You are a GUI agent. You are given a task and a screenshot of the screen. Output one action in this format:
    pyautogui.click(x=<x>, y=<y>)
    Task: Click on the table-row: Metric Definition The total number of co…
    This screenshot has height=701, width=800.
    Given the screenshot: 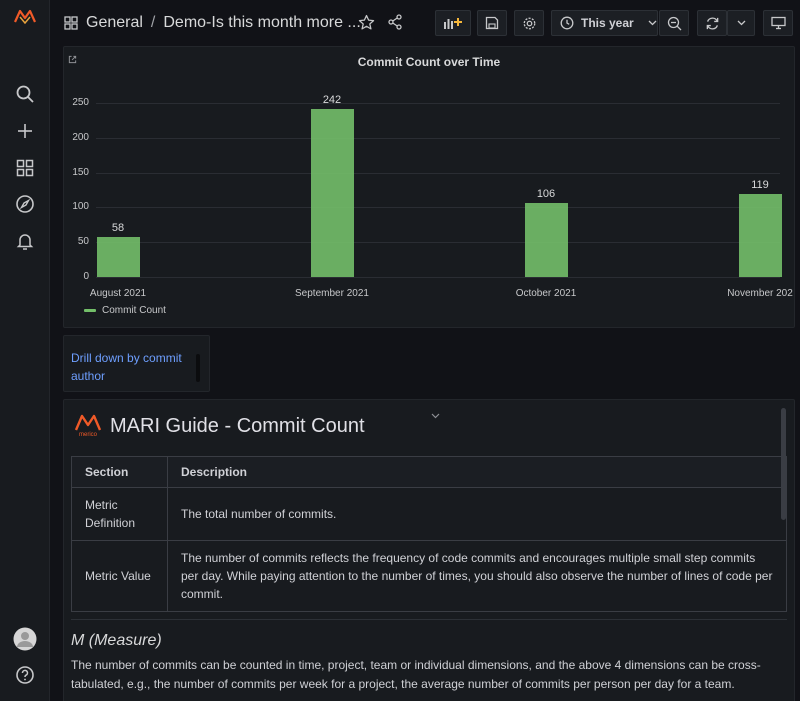 What is the action you would take?
    pyautogui.click(x=429, y=514)
    